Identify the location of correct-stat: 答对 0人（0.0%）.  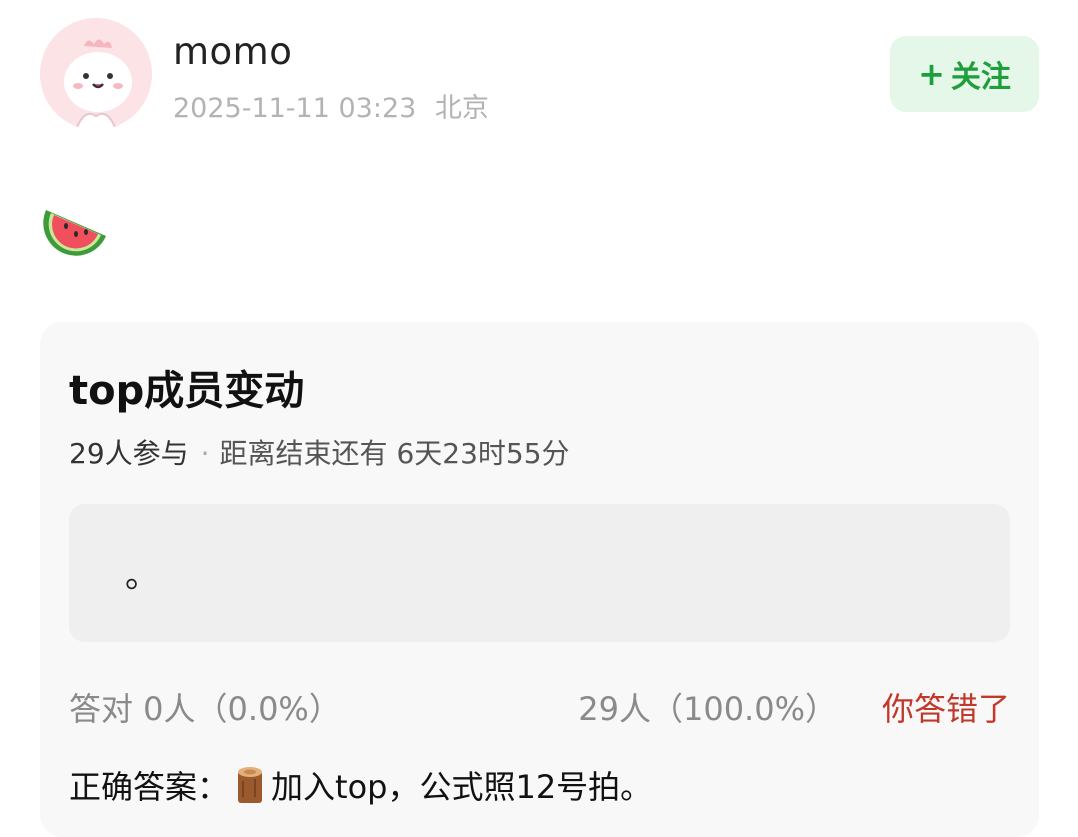
(205, 709).